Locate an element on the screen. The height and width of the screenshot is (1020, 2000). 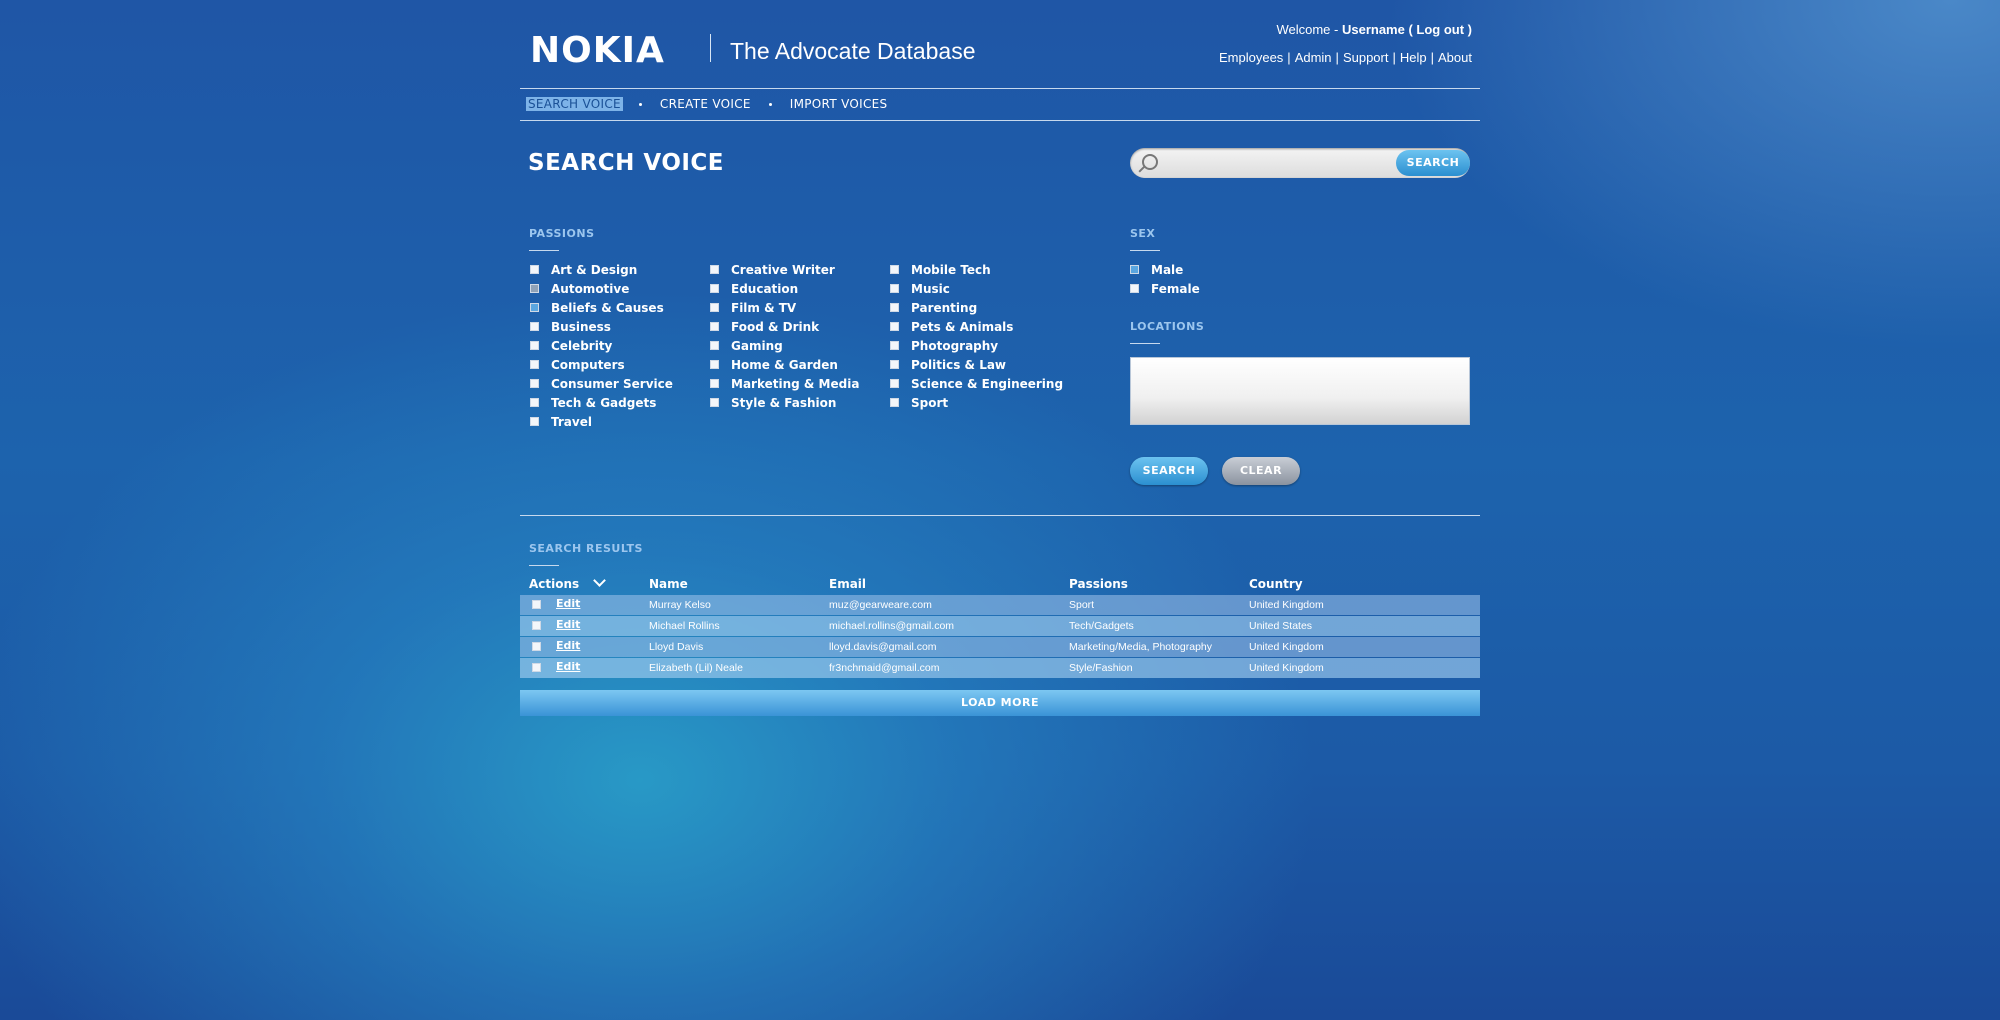
passion-politics-law: Politics & Law is located at coordinates (976, 364).